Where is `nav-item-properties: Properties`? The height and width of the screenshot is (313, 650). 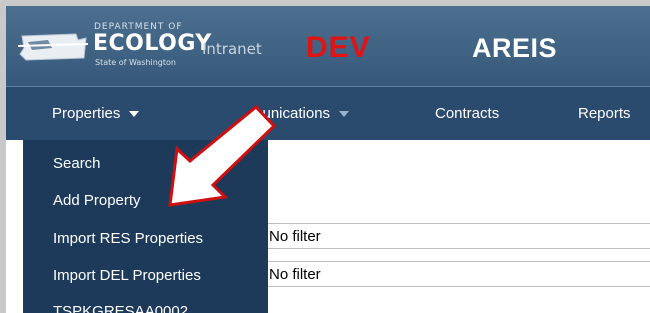 nav-item-properties: Properties is located at coordinates (96, 114).